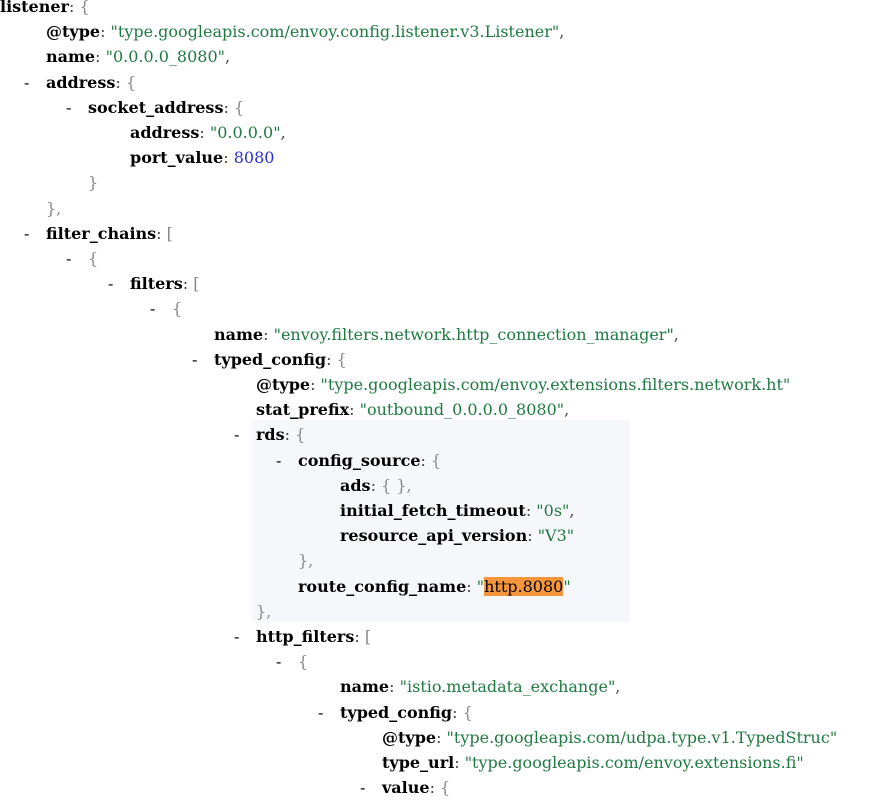 This screenshot has height=800, width=874. Describe the element at coordinates (553, 510) in the screenshot. I see `json-string-value: 0s` at that location.